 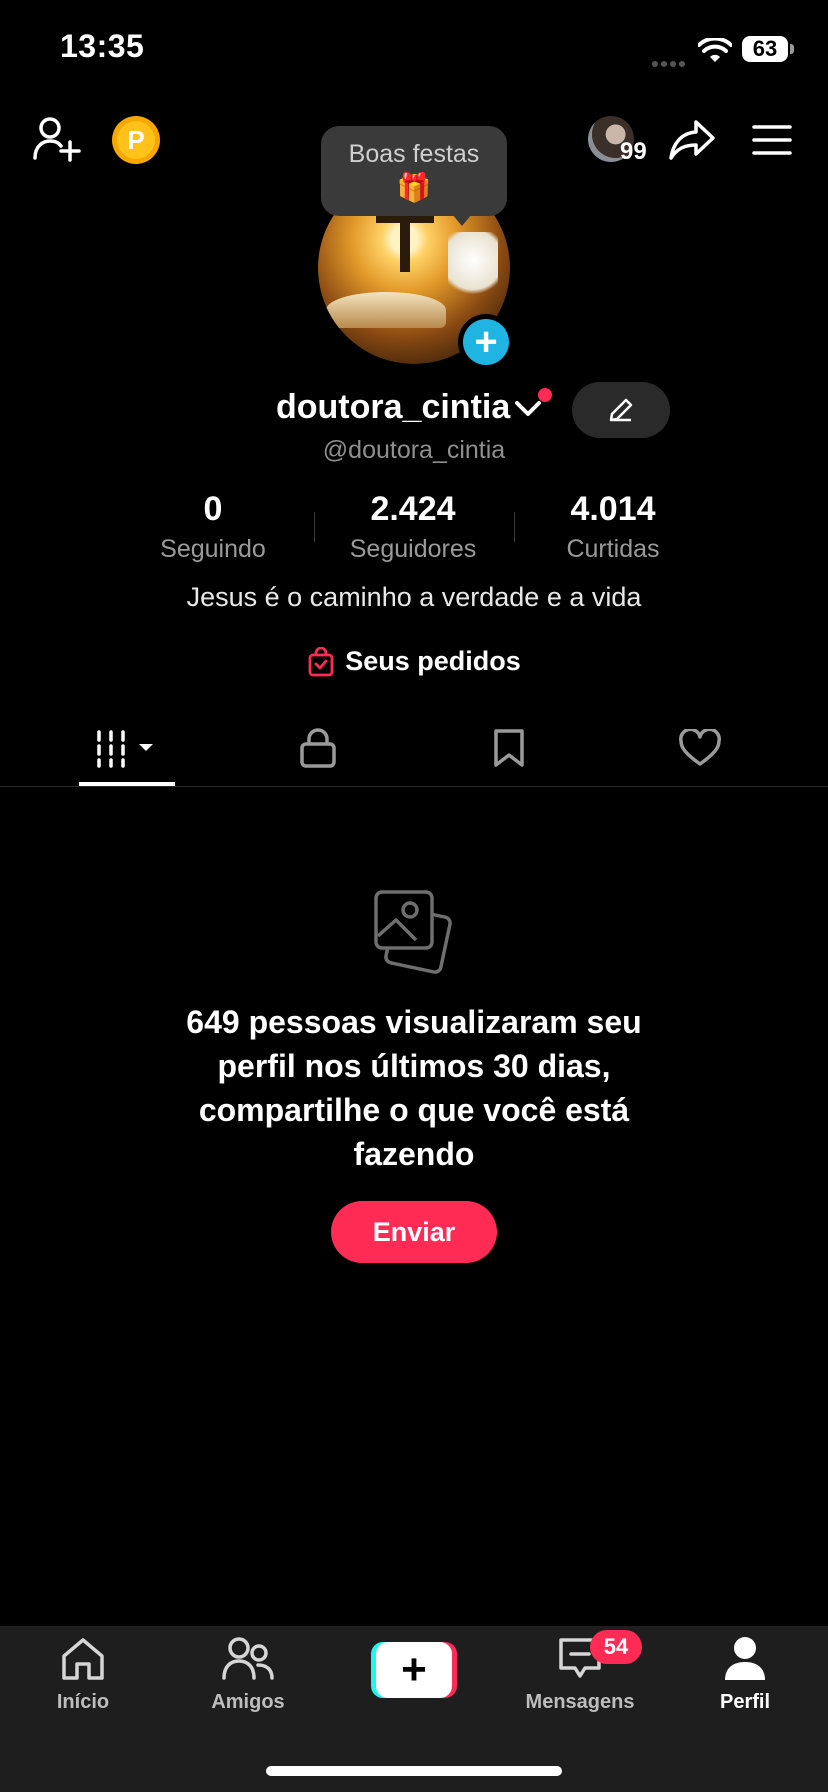 I want to click on home-icon, so click(x=83, y=1659).